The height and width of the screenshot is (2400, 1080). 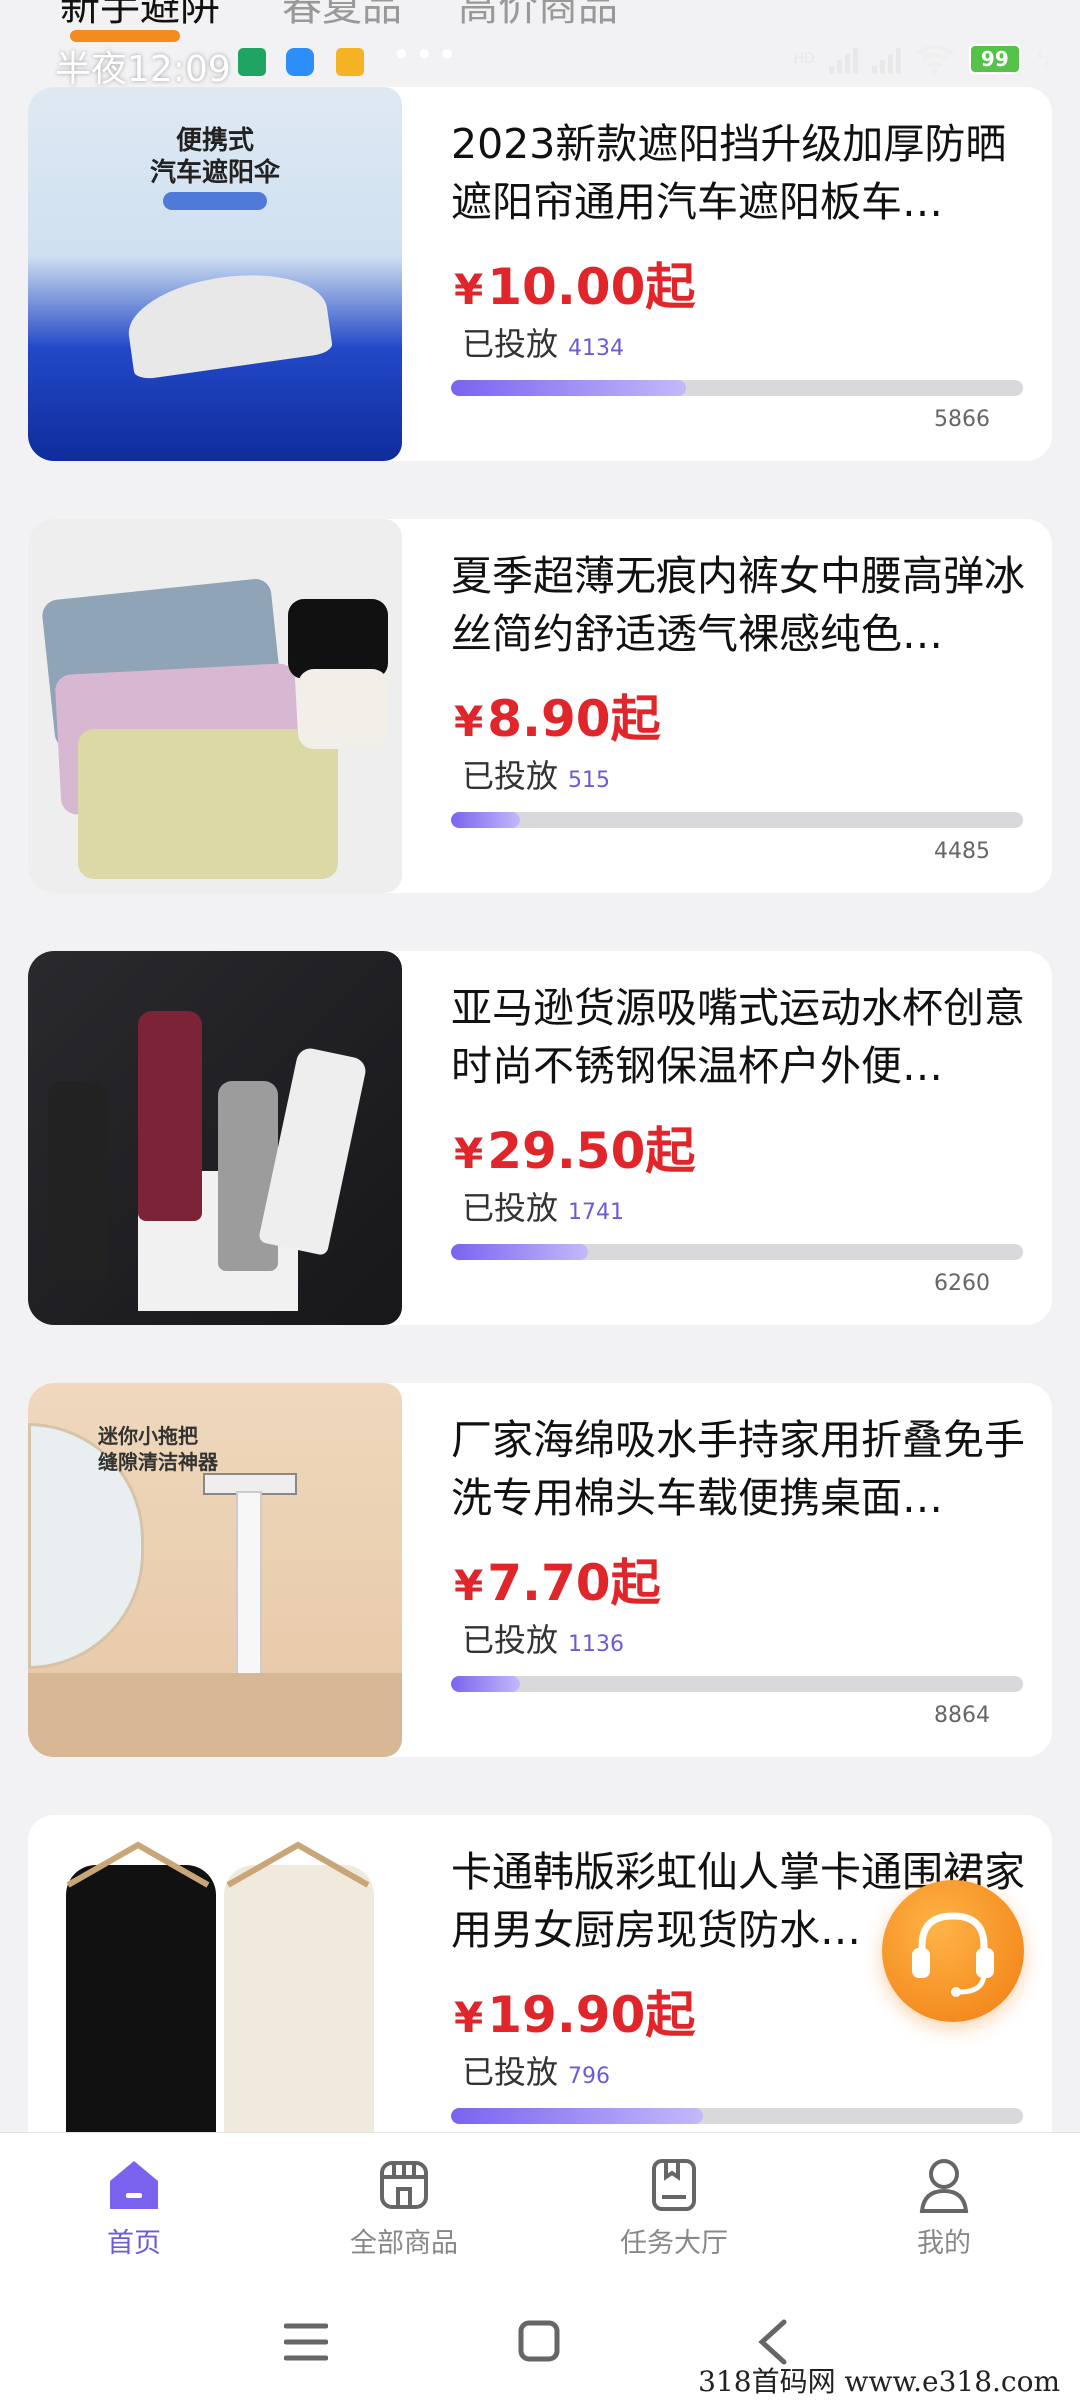 I want to click on wifi-icon, so click(x=935, y=59).